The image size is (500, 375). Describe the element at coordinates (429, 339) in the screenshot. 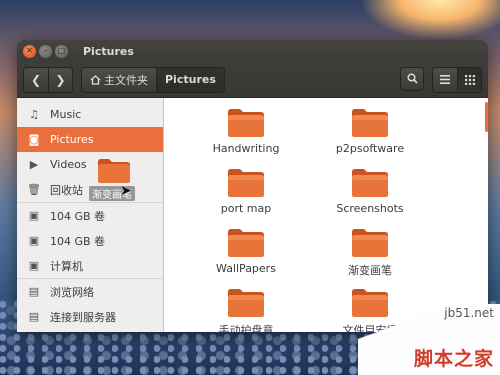

I see `watermark: jb51.net 脚本之家` at that location.